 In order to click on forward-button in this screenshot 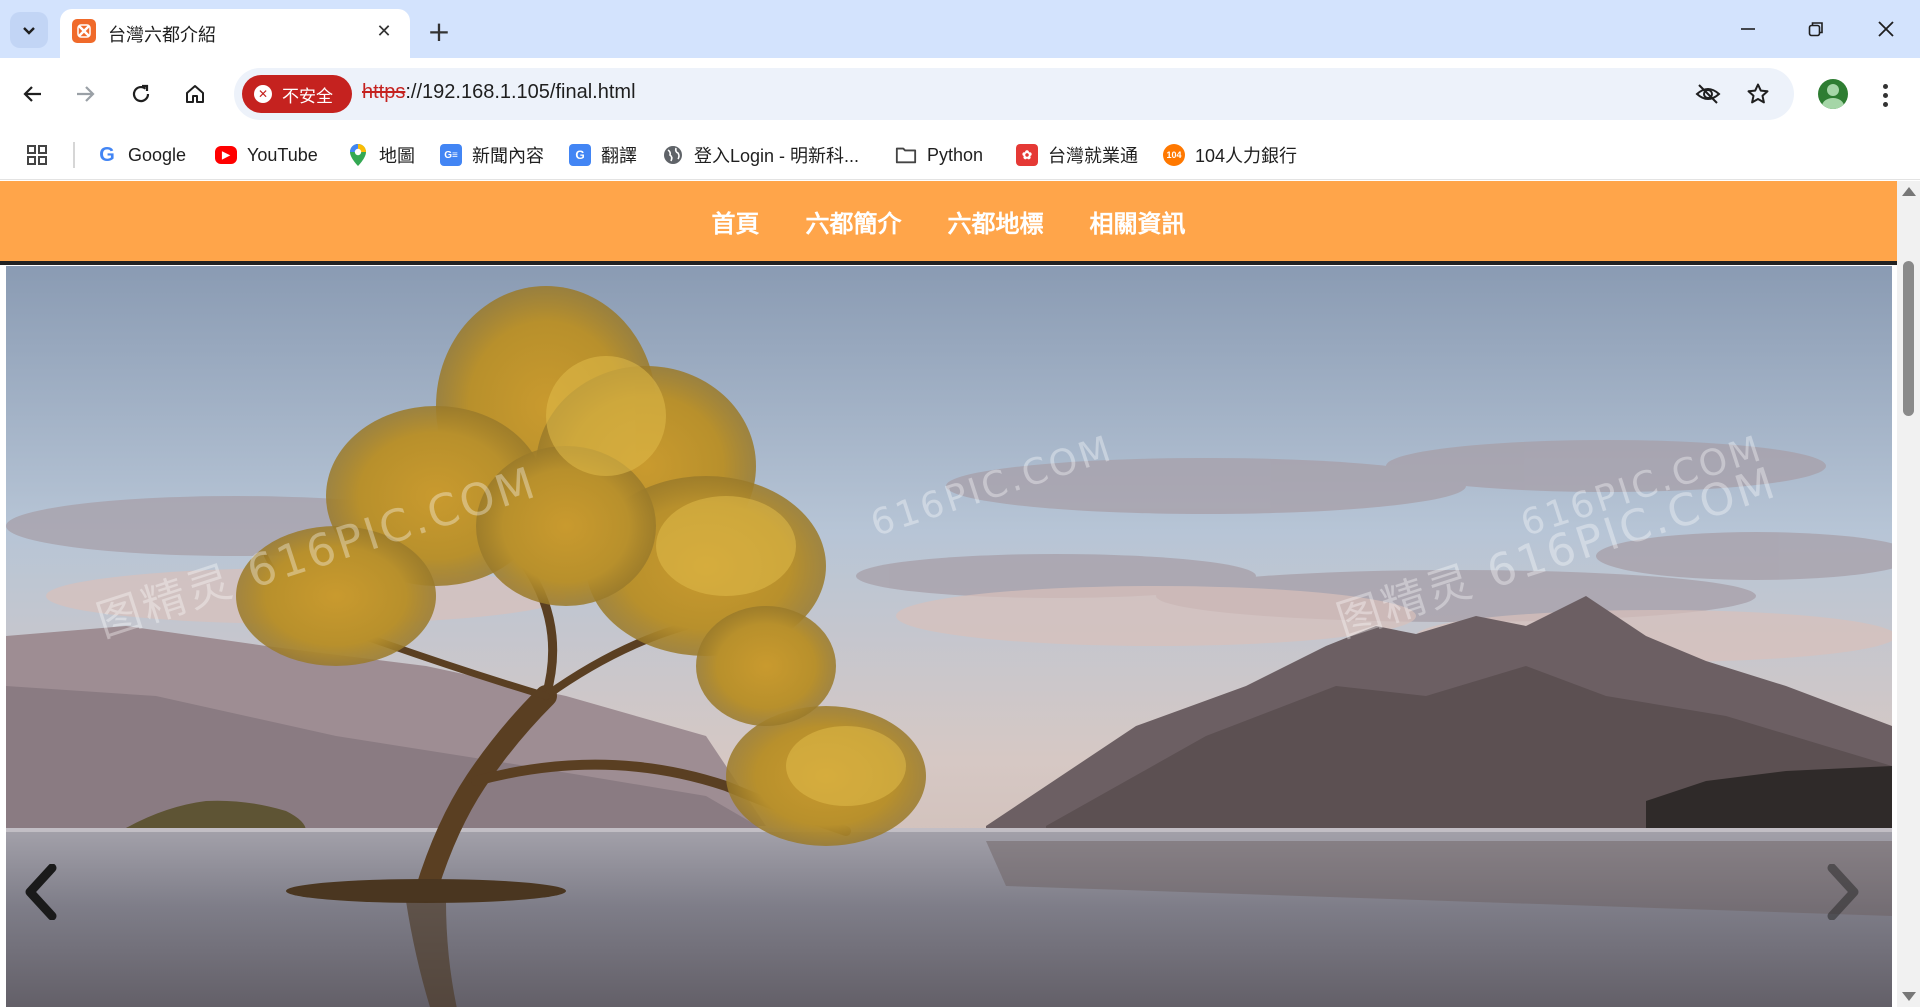, I will do `click(85, 94)`.